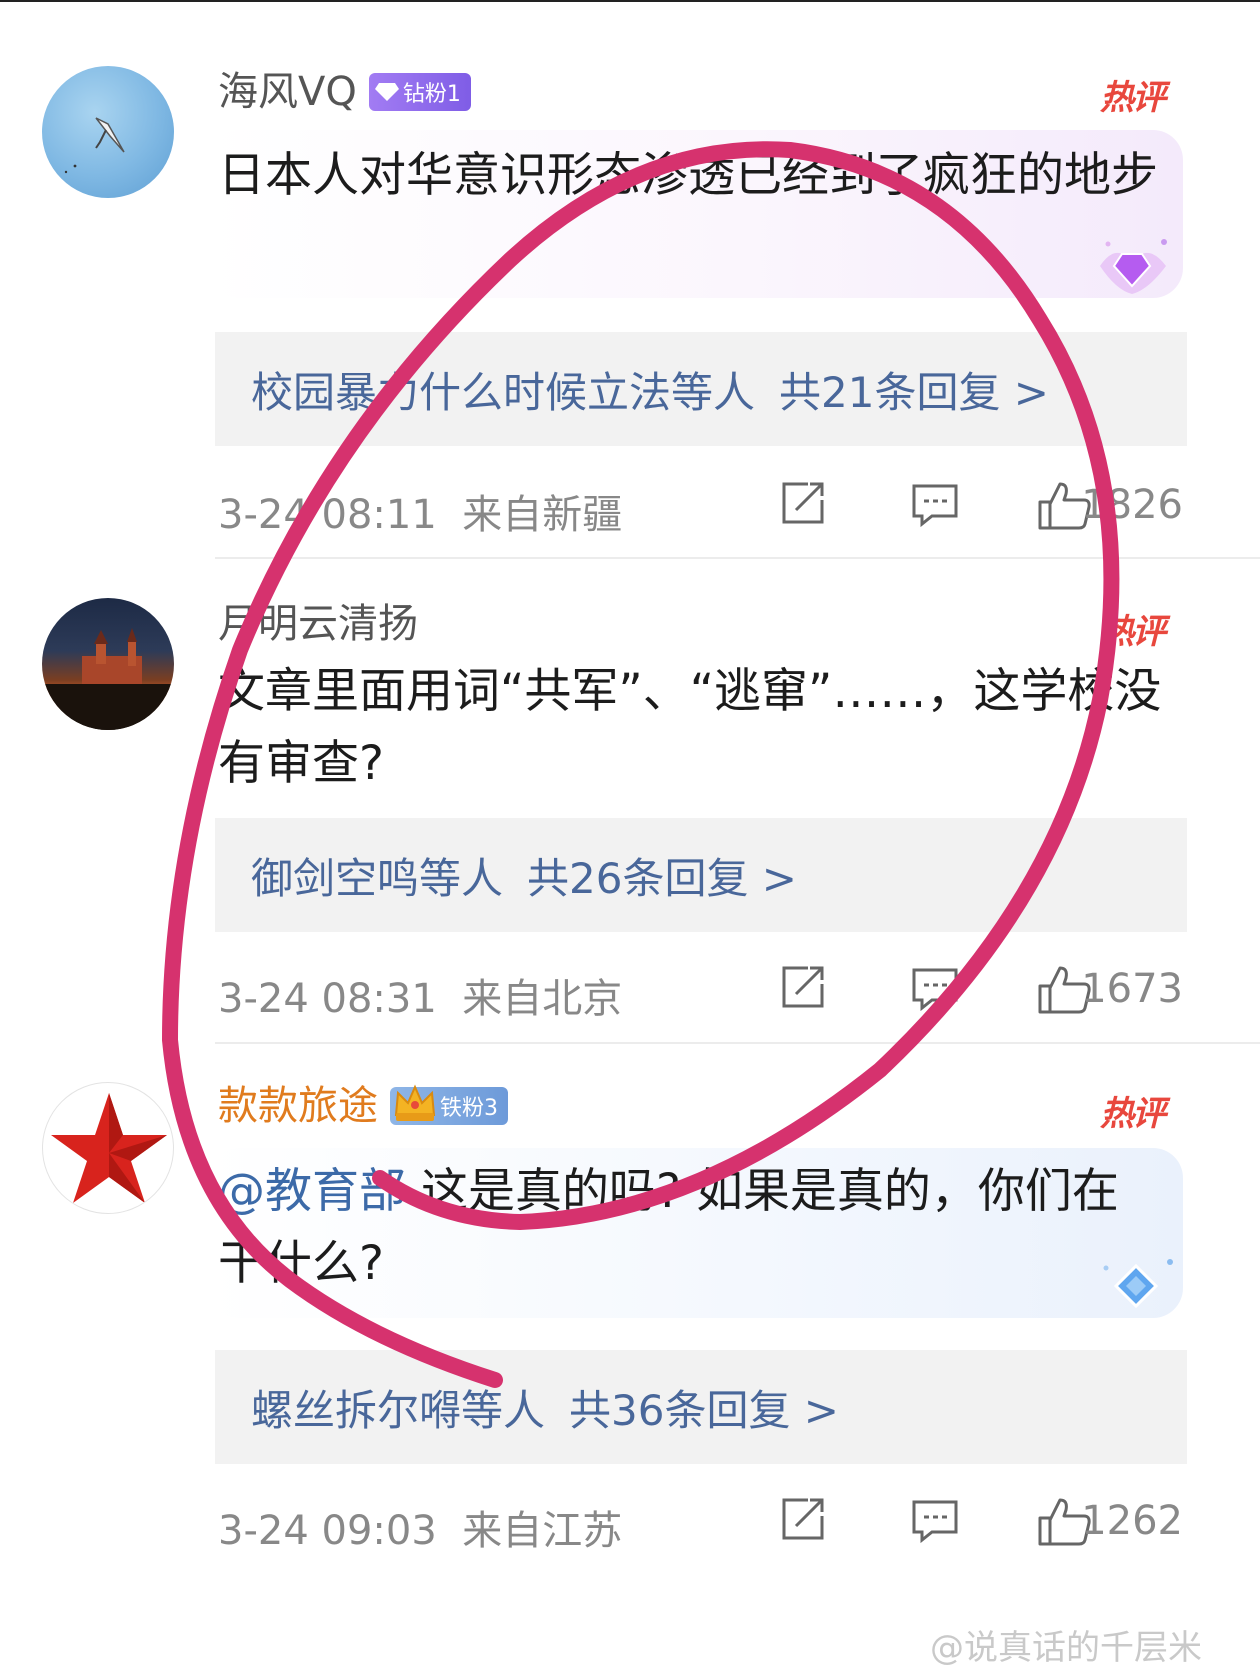  What do you see at coordinates (662, 878) in the screenshot?
I see `reply-count: 共26条回复 >` at bounding box center [662, 878].